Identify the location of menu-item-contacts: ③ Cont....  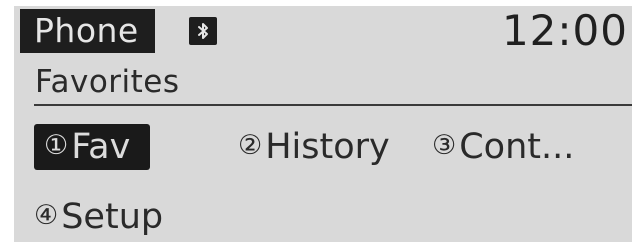
(503, 147).